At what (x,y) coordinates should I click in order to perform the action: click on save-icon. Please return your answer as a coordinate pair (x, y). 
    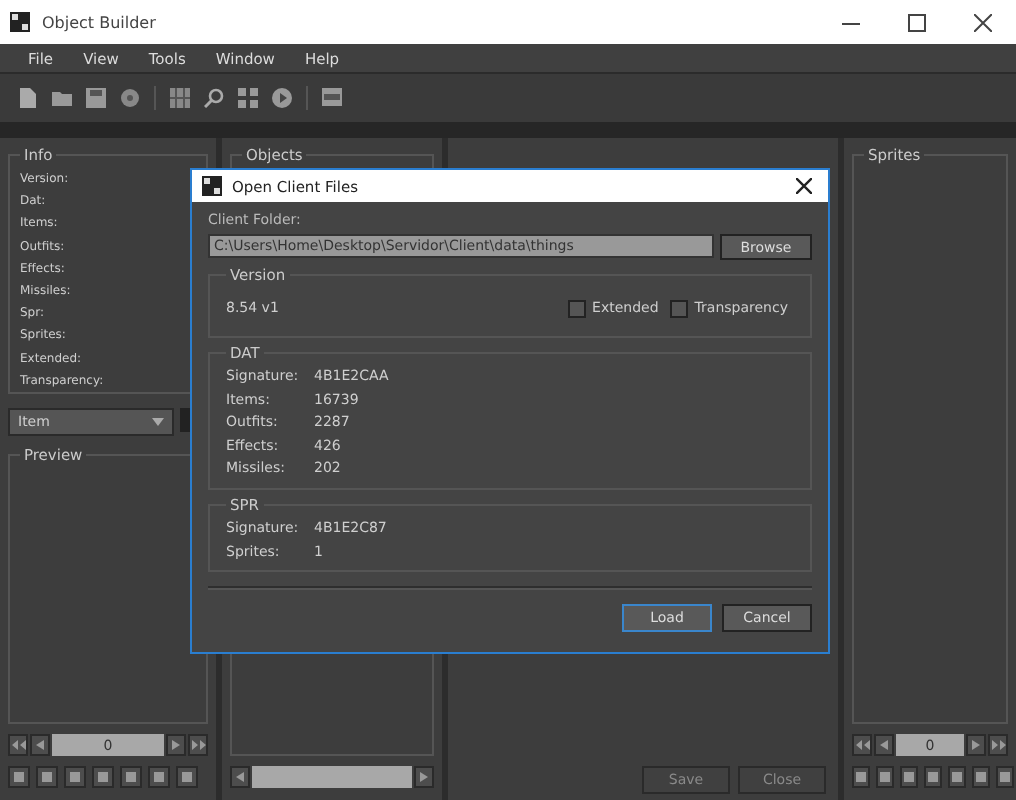
    Looking at the image, I should click on (96, 98).